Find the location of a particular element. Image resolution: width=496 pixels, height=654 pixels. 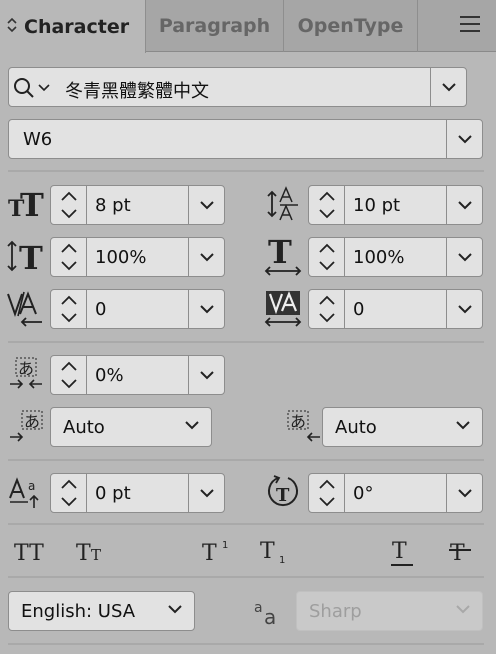

horizontal-scale-stepper is located at coordinates (327, 257).